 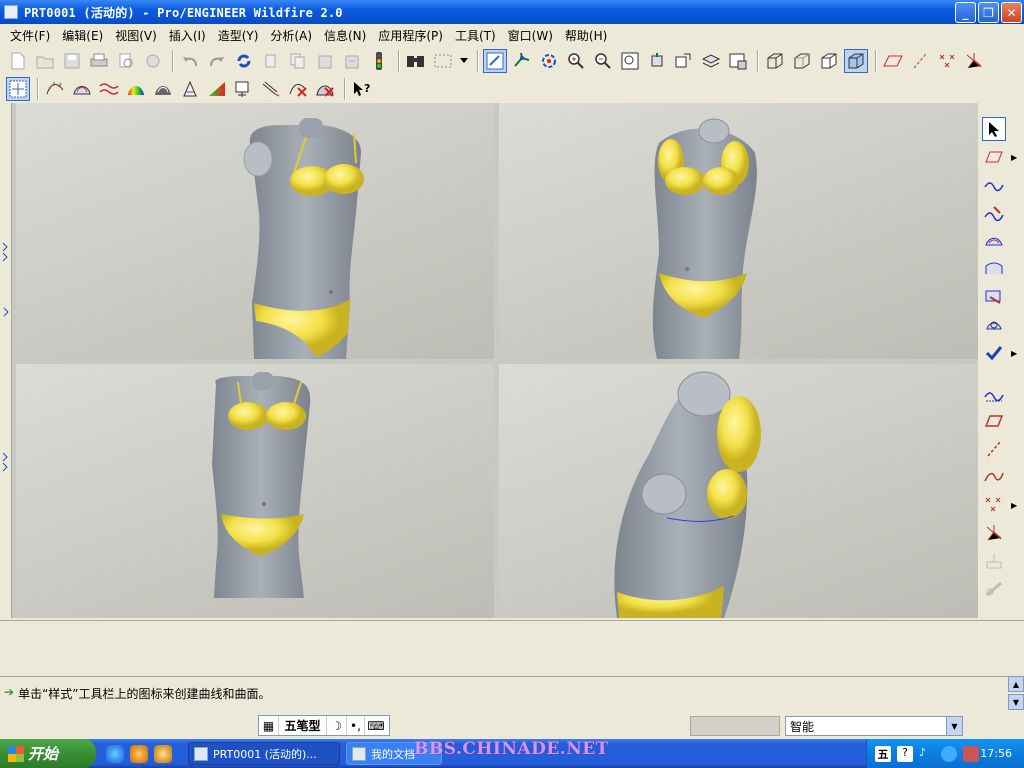 I want to click on trim-icon, so click(x=994, y=297).